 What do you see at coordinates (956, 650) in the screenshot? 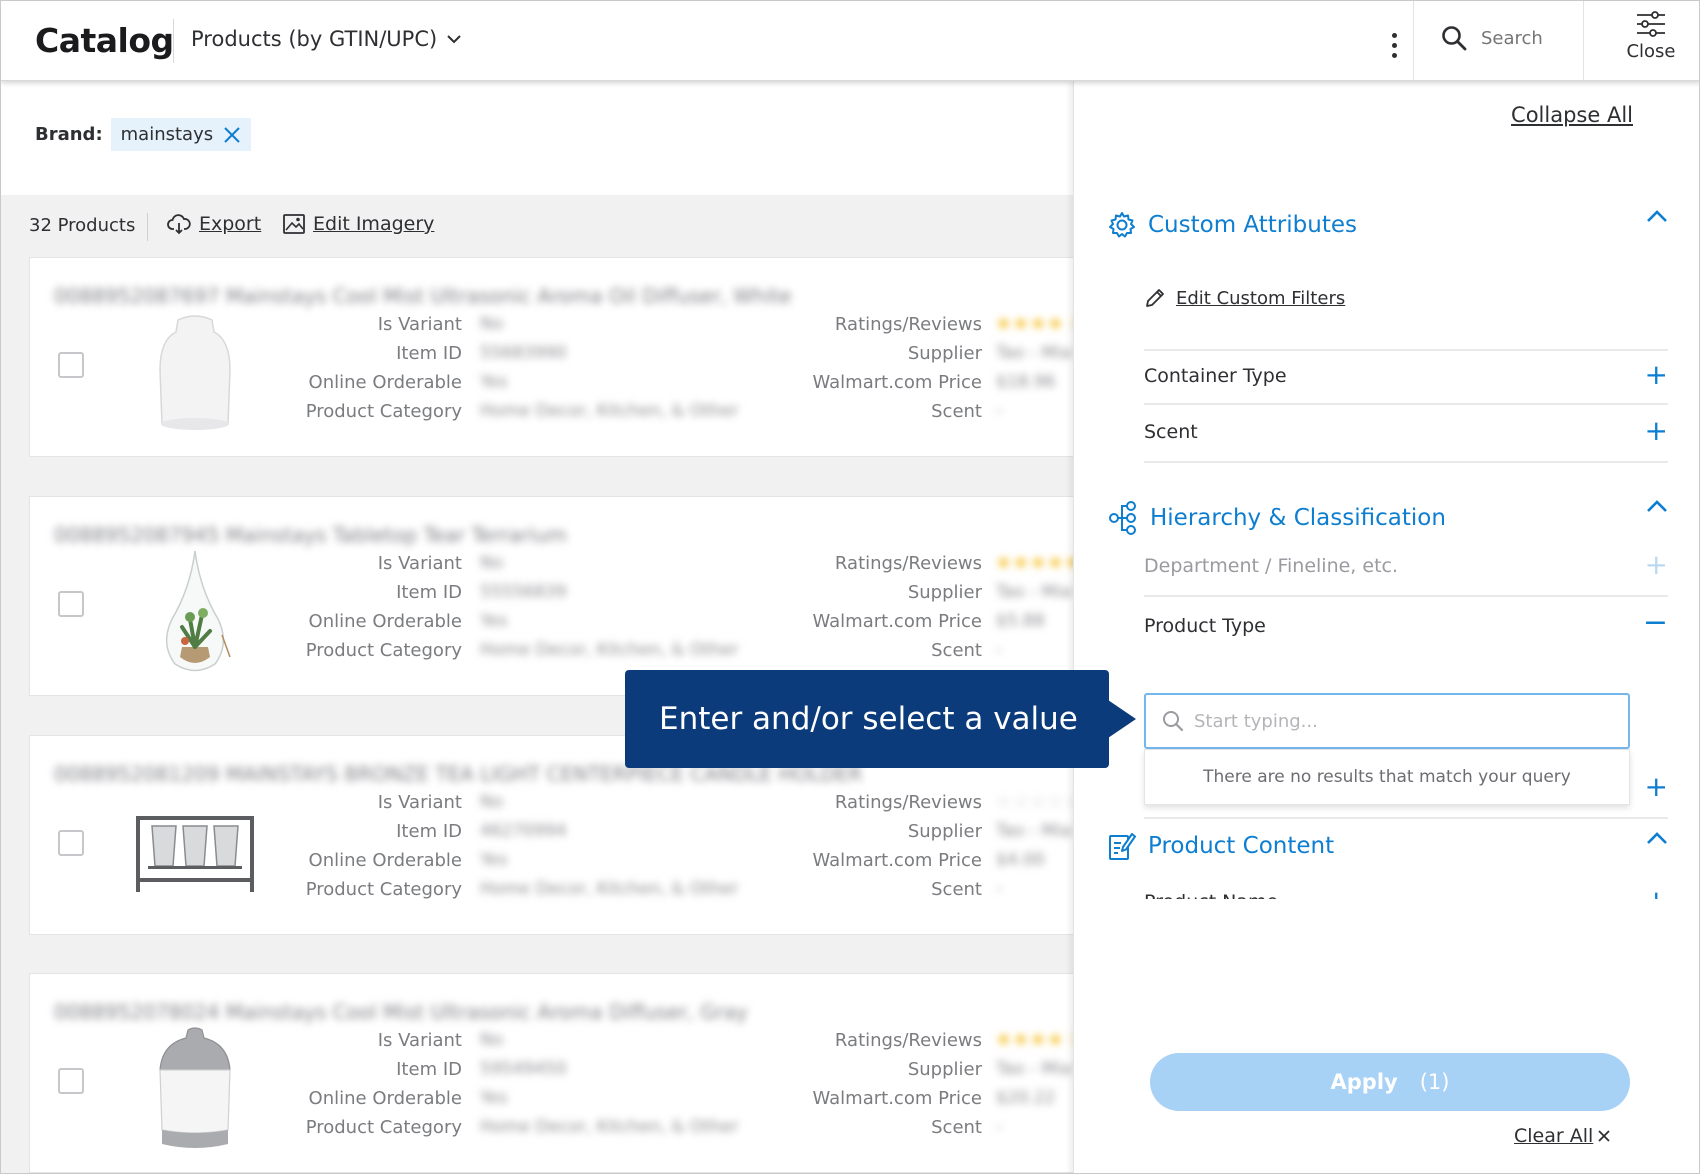
I see `field-label: Scent` at bounding box center [956, 650].